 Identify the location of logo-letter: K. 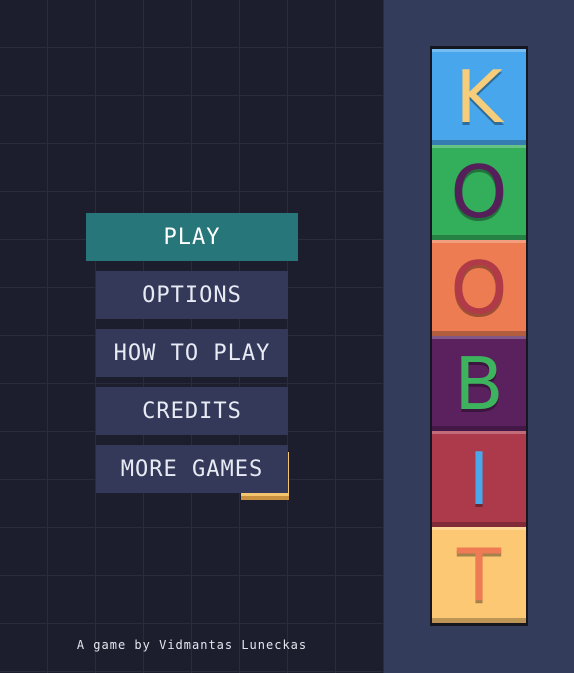
(479, 96).